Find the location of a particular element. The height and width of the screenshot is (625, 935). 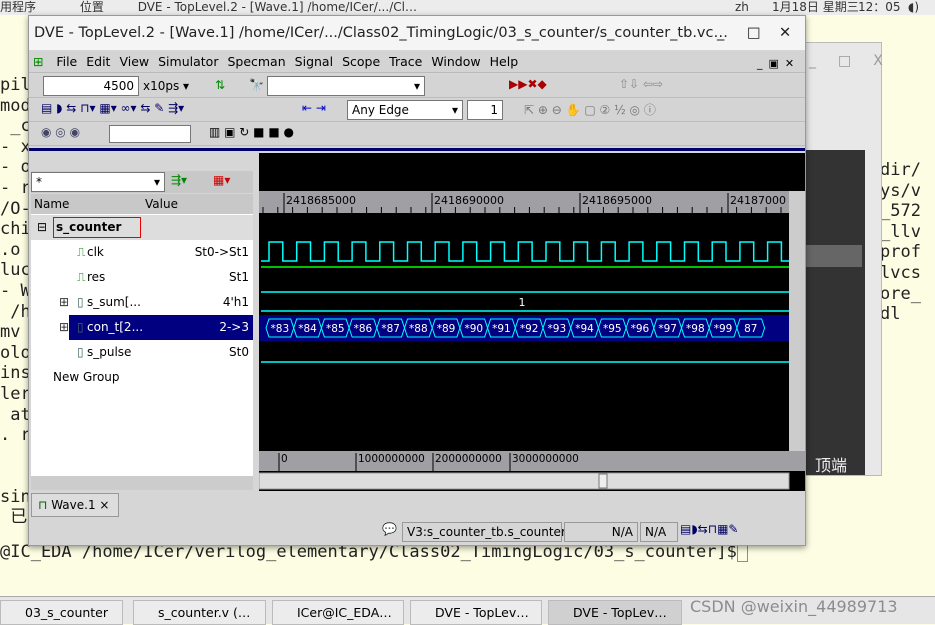

signal-hscrollbar is located at coordinates (142, 483).